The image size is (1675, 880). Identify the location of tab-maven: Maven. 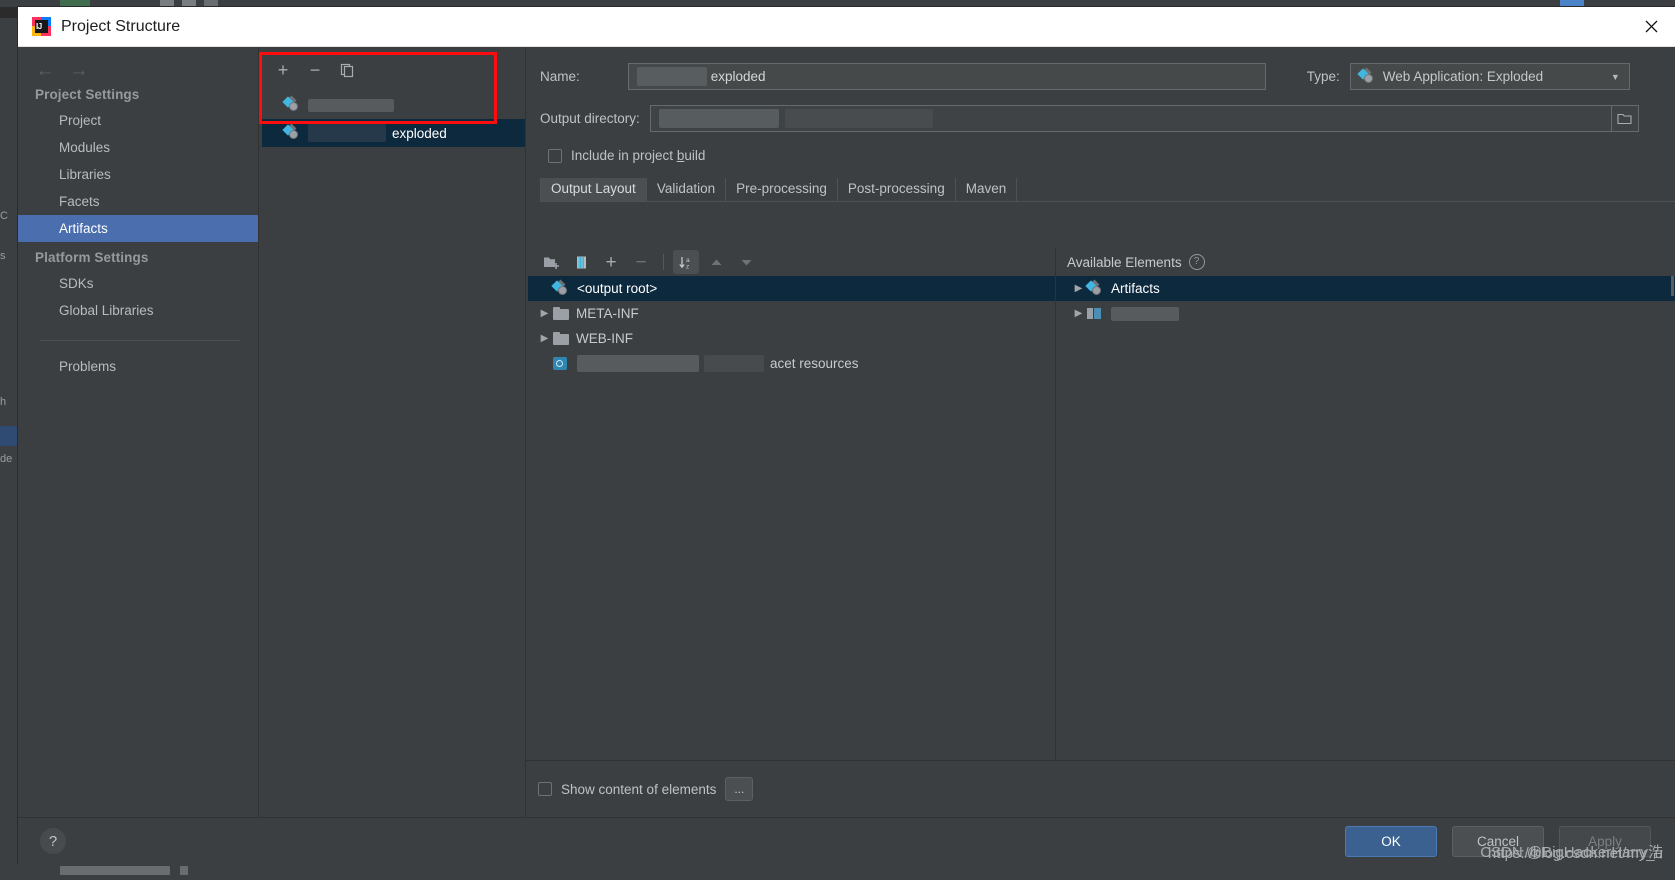
(987, 189).